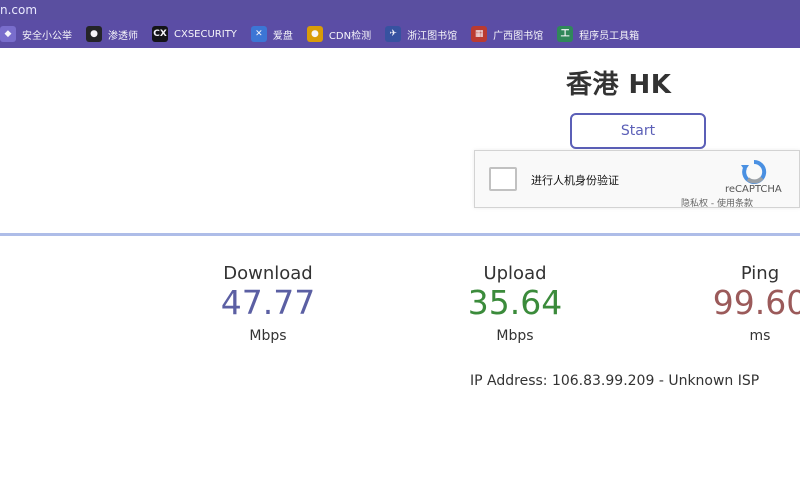  What do you see at coordinates (123, 36) in the screenshot?
I see `bookmark-label: 渗透师` at bounding box center [123, 36].